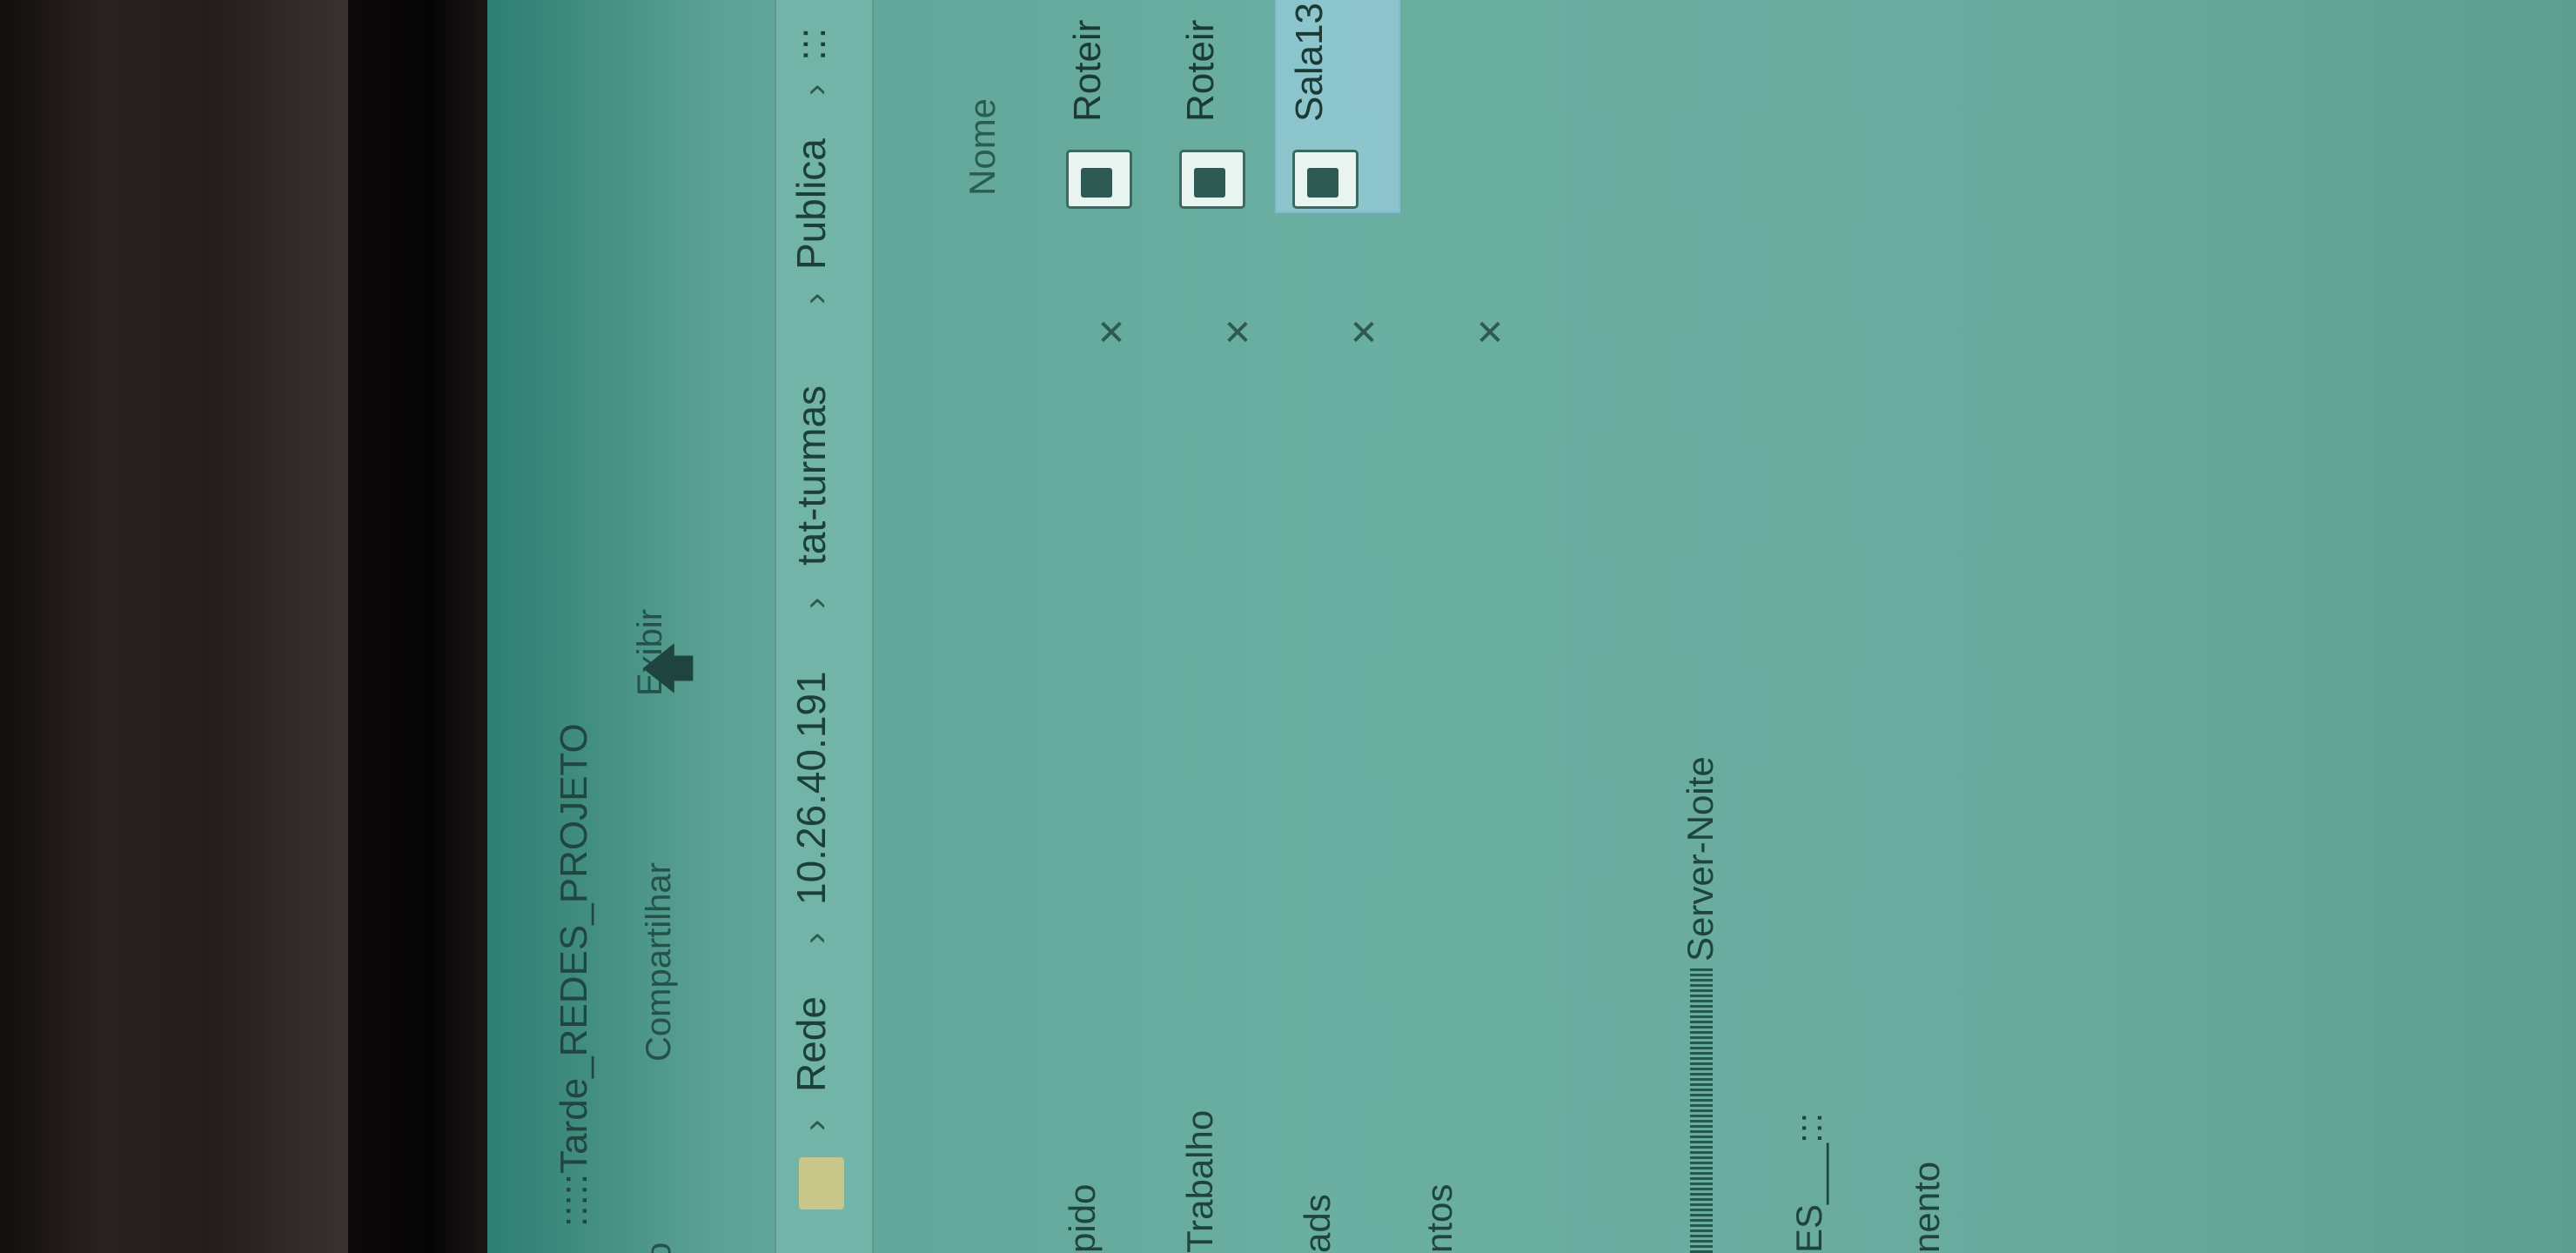  Describe the element at coordinates (1317, 1223) in the screenshot. I see `nav-item-downloads: ads` at that location.